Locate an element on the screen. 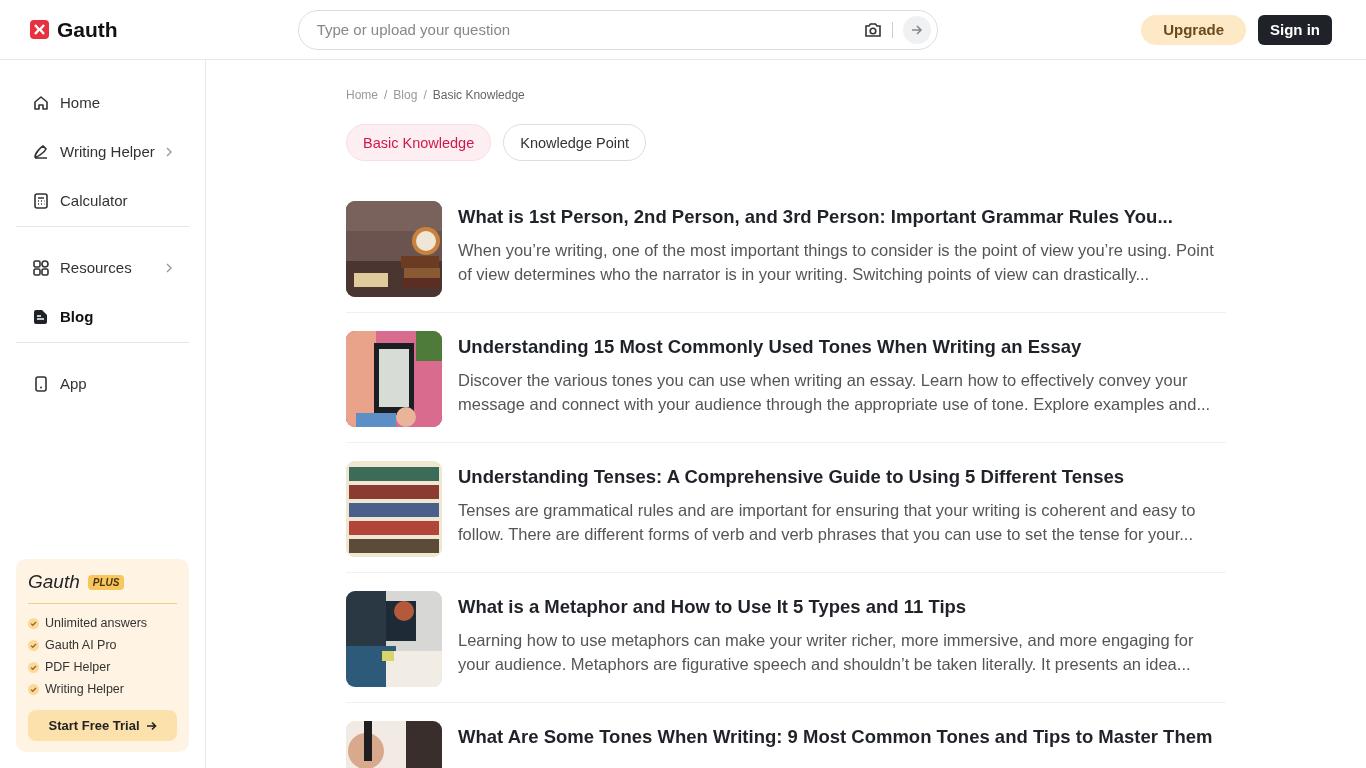 This screenshot has width=1366, height=768. sign-in-button: Sign in is located at coordinates (1295, 29).